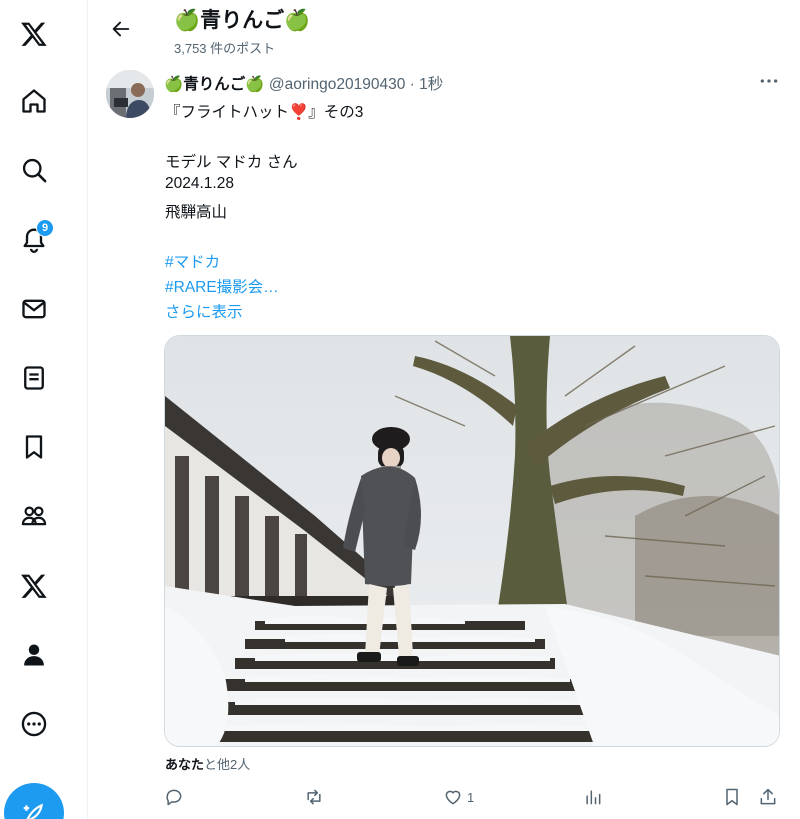 This screenshot has width=800, height=819. I want to click on communities-icon, so click(34, 516).